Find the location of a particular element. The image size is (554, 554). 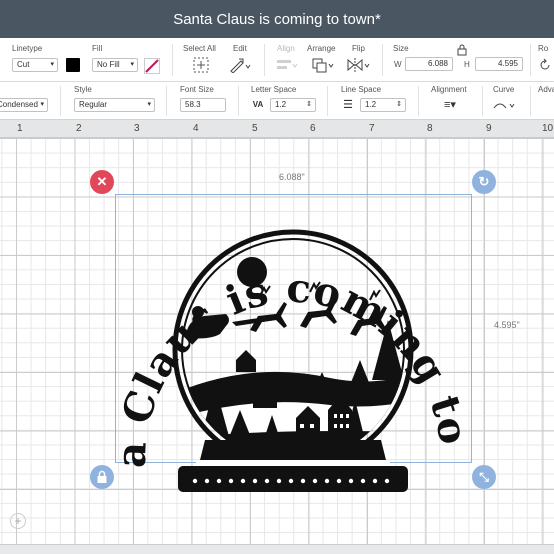

ruler-number: 2 is located at coordinates (79, 128).